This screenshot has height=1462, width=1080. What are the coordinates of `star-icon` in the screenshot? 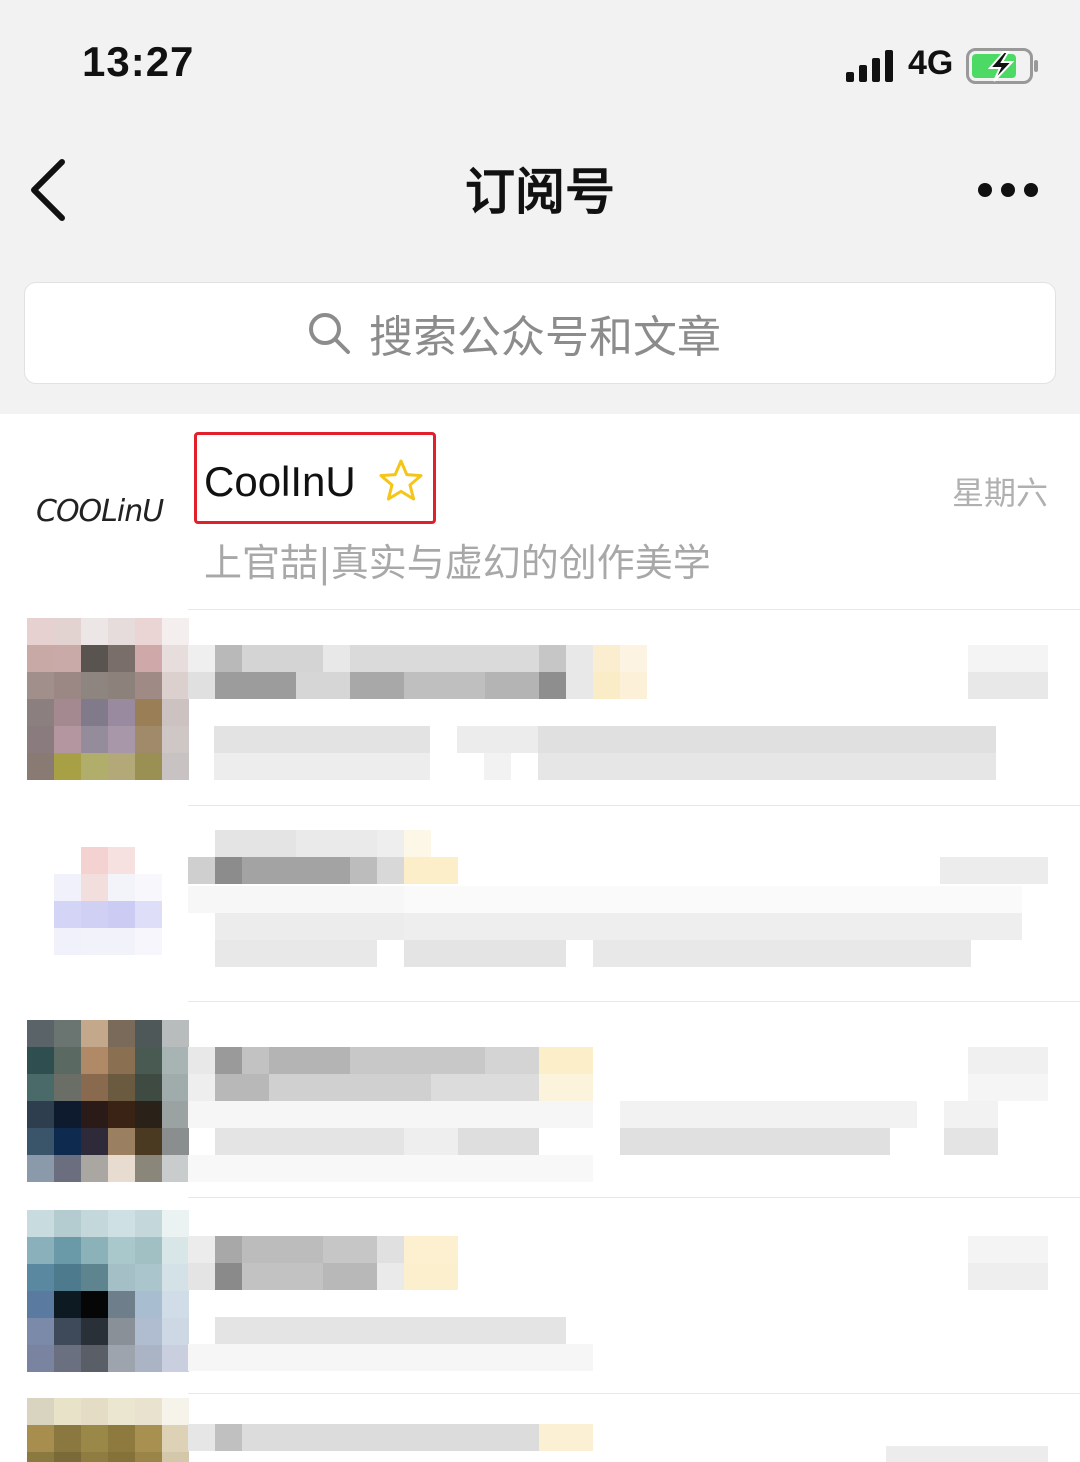 It's located at (401, 481).